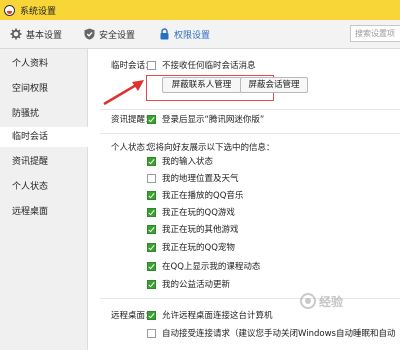 Image resolution: width=400 pixels, height=350 pixels. I want to click on sidebar-item-news-reminder: 资讯提醒, so click(43, 162).